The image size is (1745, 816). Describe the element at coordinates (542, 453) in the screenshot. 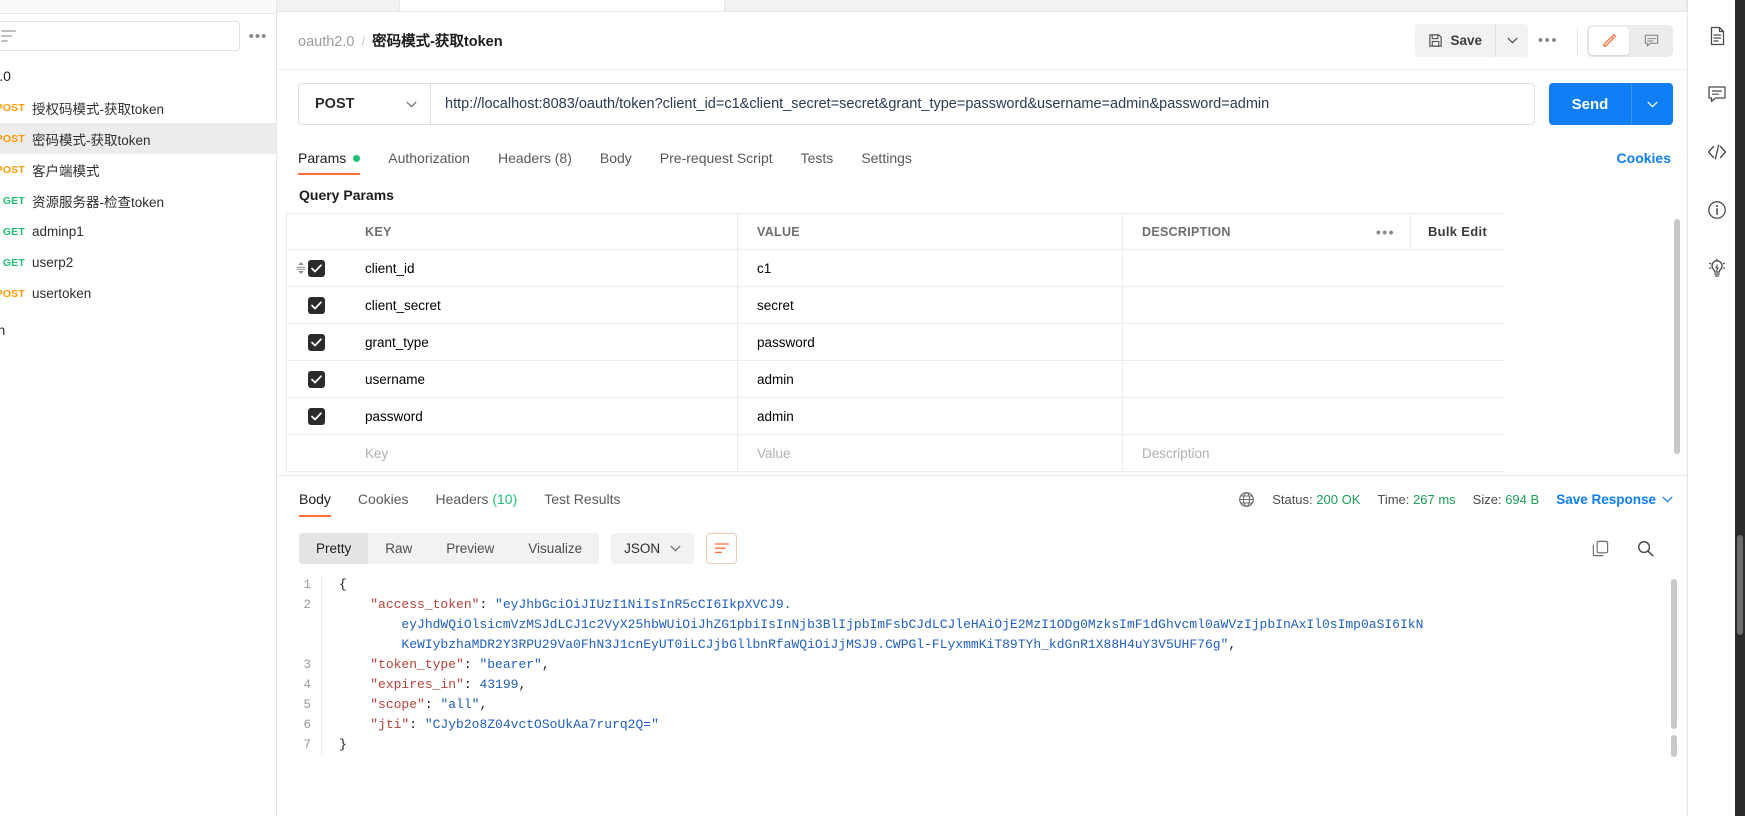

I see `new-row-key-input: Key` at that location.